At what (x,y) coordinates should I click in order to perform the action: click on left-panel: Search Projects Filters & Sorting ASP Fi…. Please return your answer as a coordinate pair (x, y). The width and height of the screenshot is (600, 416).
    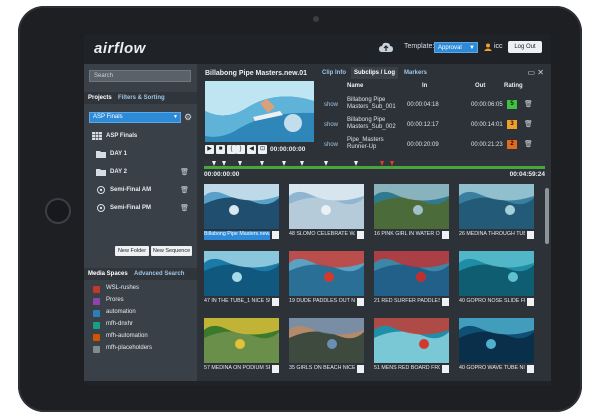
    Looking at the image, I should click on (140, 224).